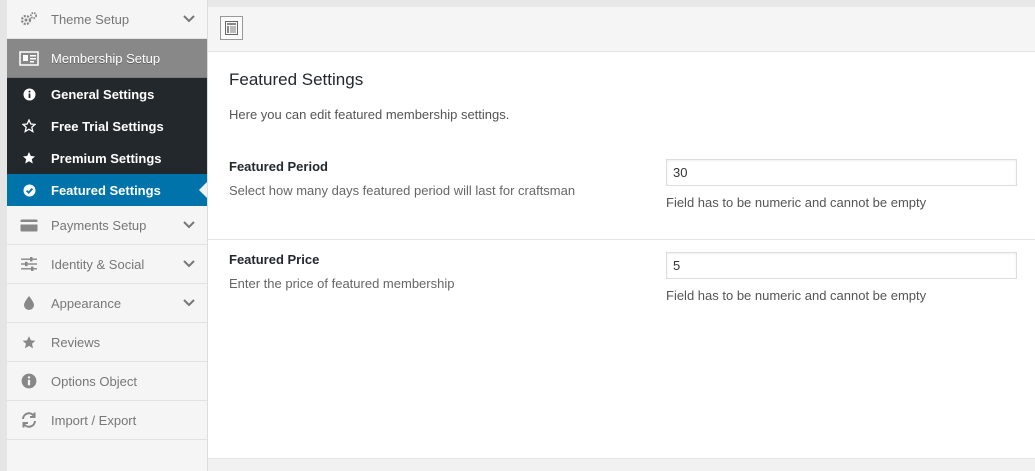 The width and height of the screenshot is (1035, 471). I want to click on refresh-icon, so click(29, 420).